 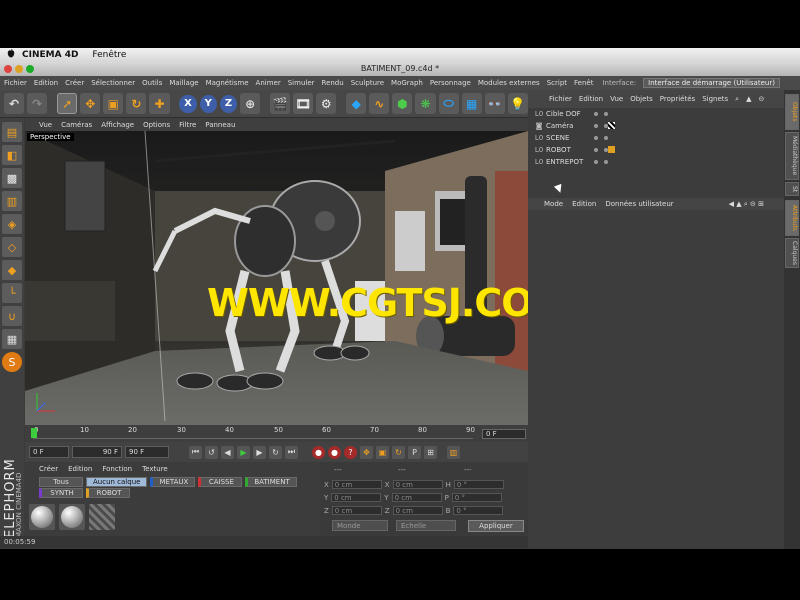 What do you see at coordinates (611, 149) in the screenshot?
I see `layer-tag-icon` at bounding box center [611, 149].